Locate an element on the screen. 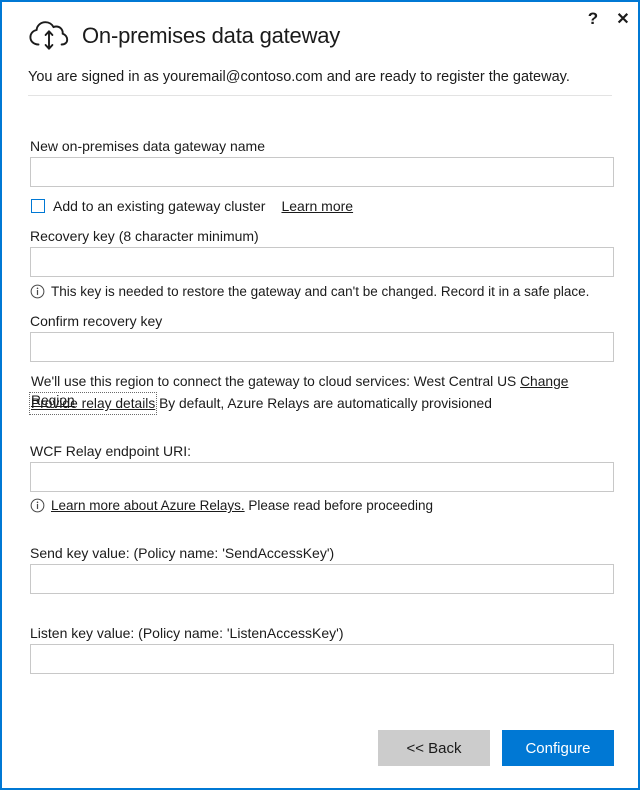  confirm-recovery-key-label: Confirm recovery key is located at coordinates (96, 321).